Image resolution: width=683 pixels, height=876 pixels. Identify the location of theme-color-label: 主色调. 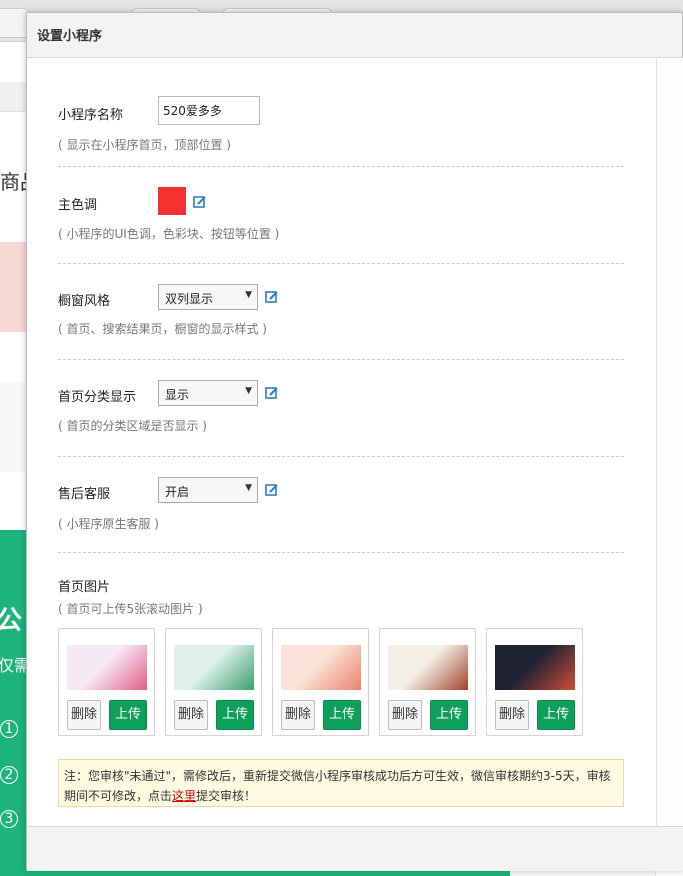
(78, 205).